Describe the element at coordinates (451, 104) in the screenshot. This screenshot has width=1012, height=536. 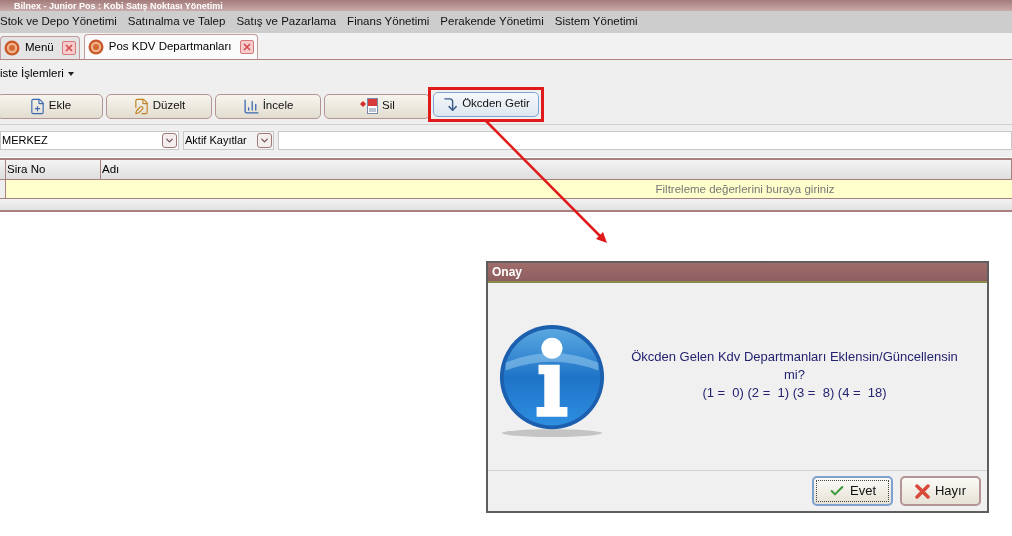
I see `bent-arrow-icon` at that location.